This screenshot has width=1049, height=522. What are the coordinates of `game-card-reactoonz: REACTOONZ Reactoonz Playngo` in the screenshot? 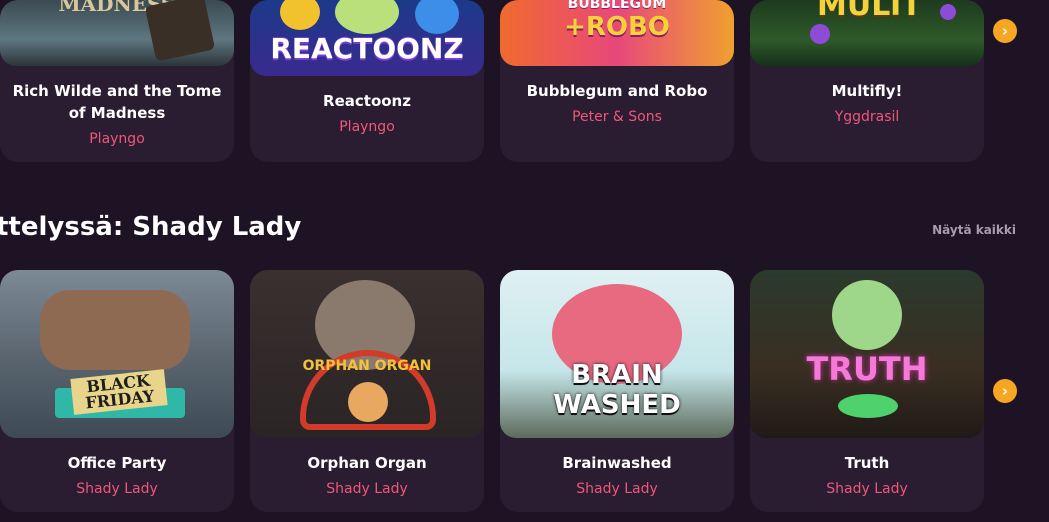 It's located at (367, 81).